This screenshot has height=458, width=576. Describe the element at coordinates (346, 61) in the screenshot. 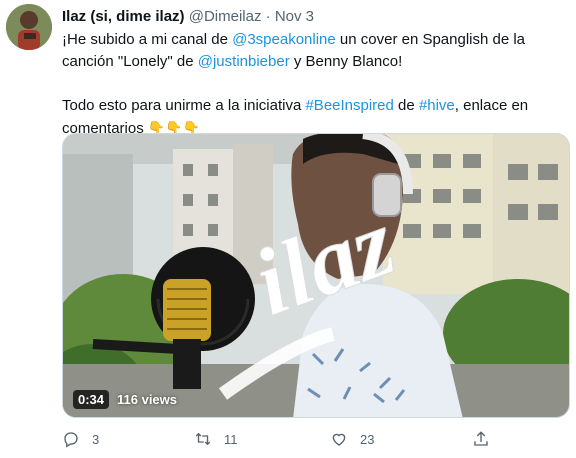

I see `text-segment: y Benny Blanco!` at that location.